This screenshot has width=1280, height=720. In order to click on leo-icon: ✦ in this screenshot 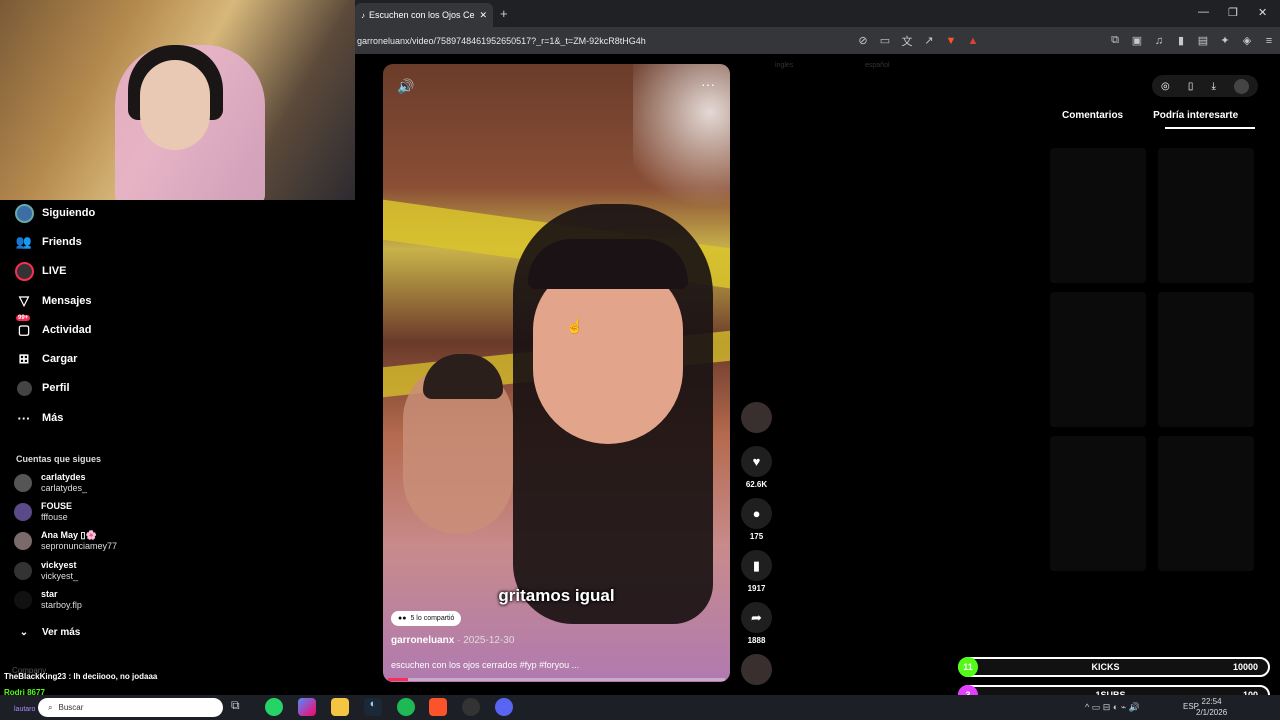, I will do `click(1225, 40)`.